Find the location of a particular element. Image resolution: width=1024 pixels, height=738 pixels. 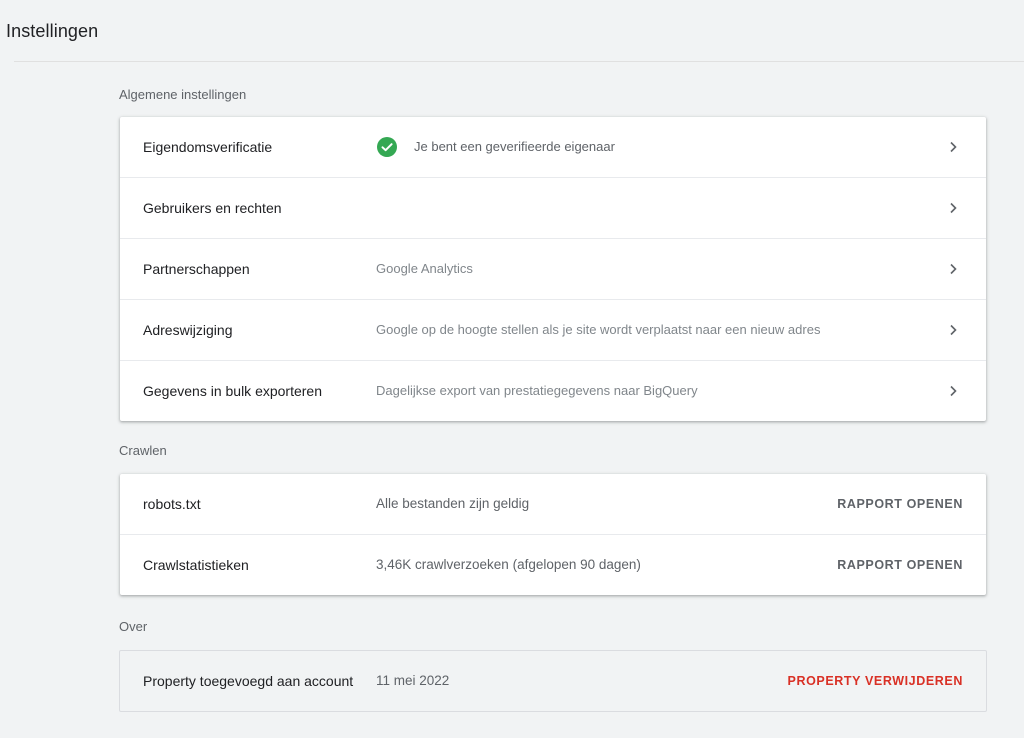

page-title: Instellingen is located at coordinates (52, 31).